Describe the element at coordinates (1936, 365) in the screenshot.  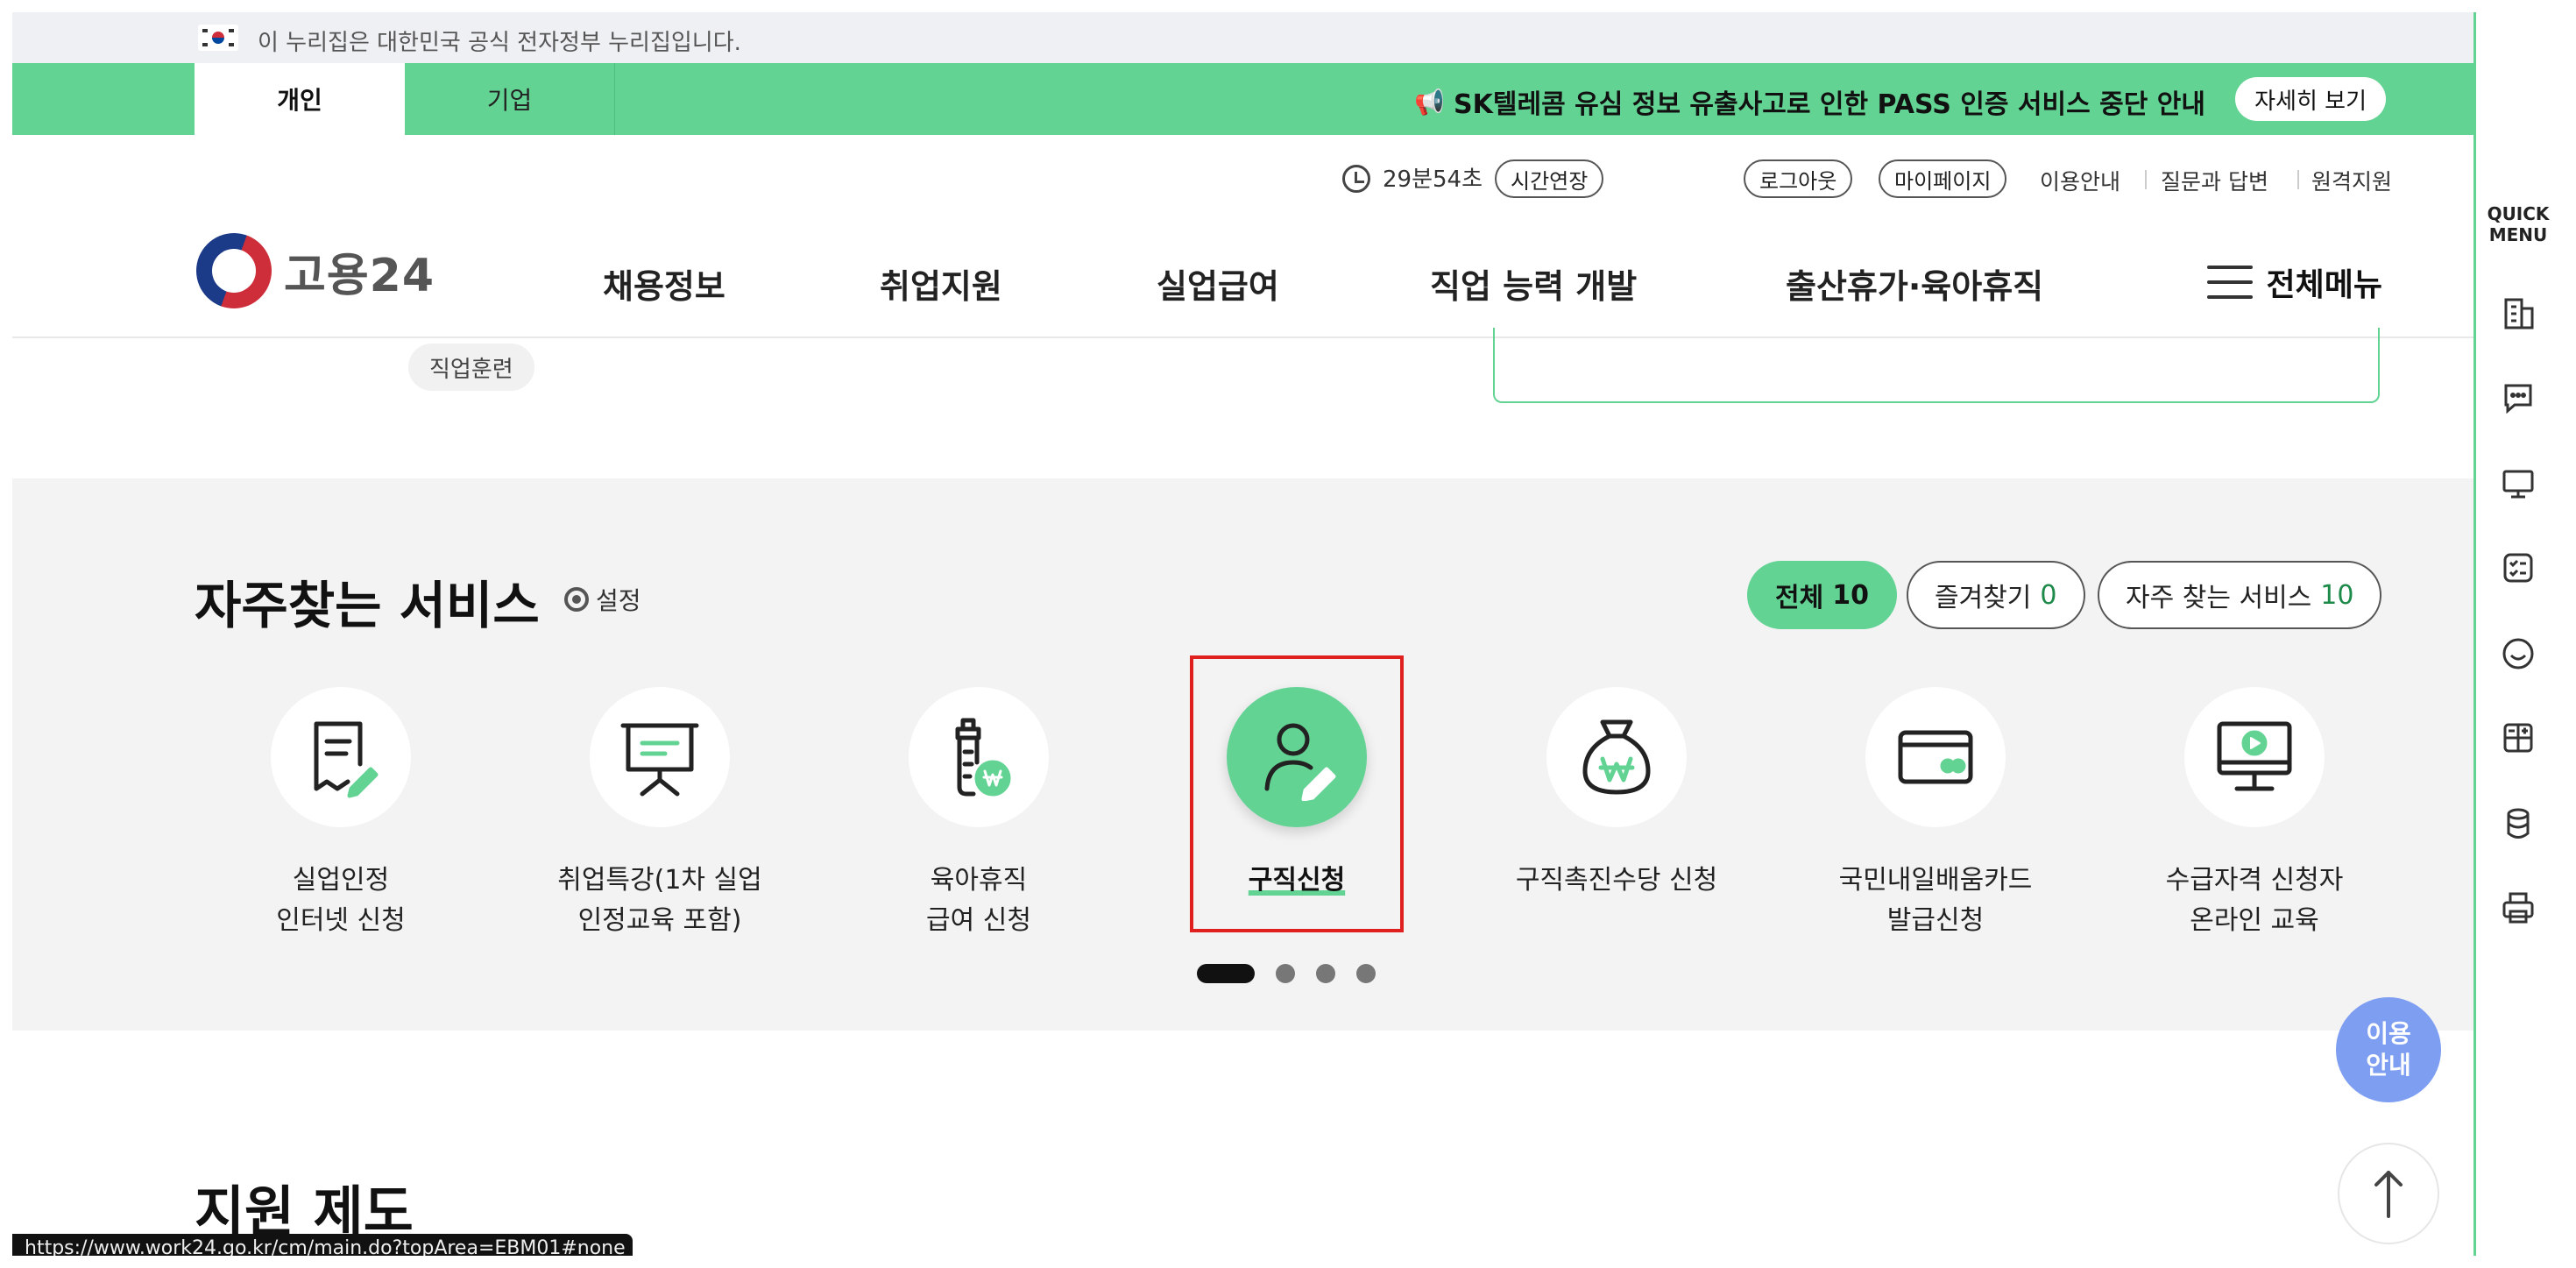
I see `content-box` at that location.